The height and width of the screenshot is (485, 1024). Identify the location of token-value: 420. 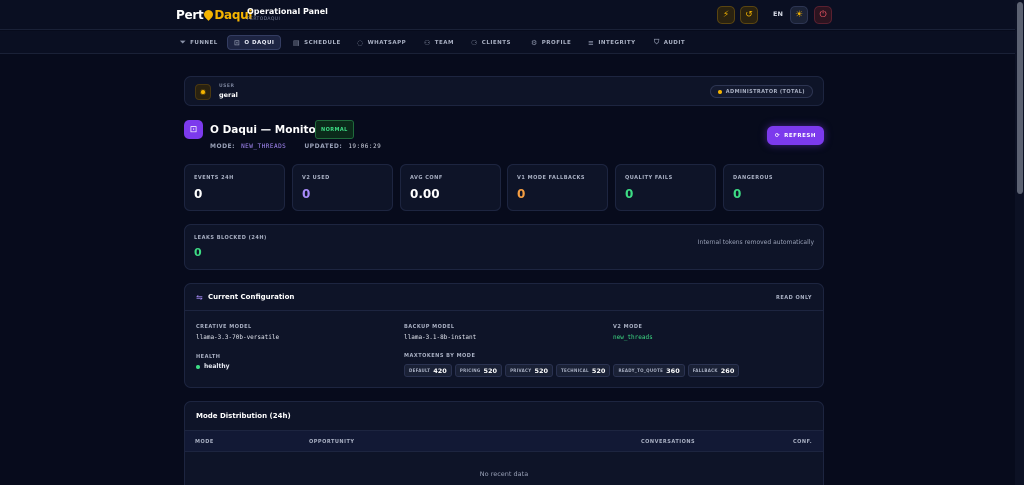
(440, 370).